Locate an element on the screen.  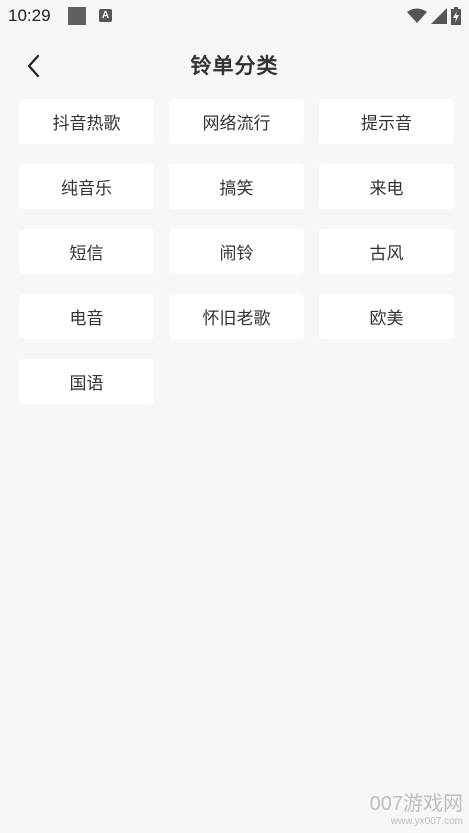
watermark-main: 007游戏网 is located at coordinates (416, 804).